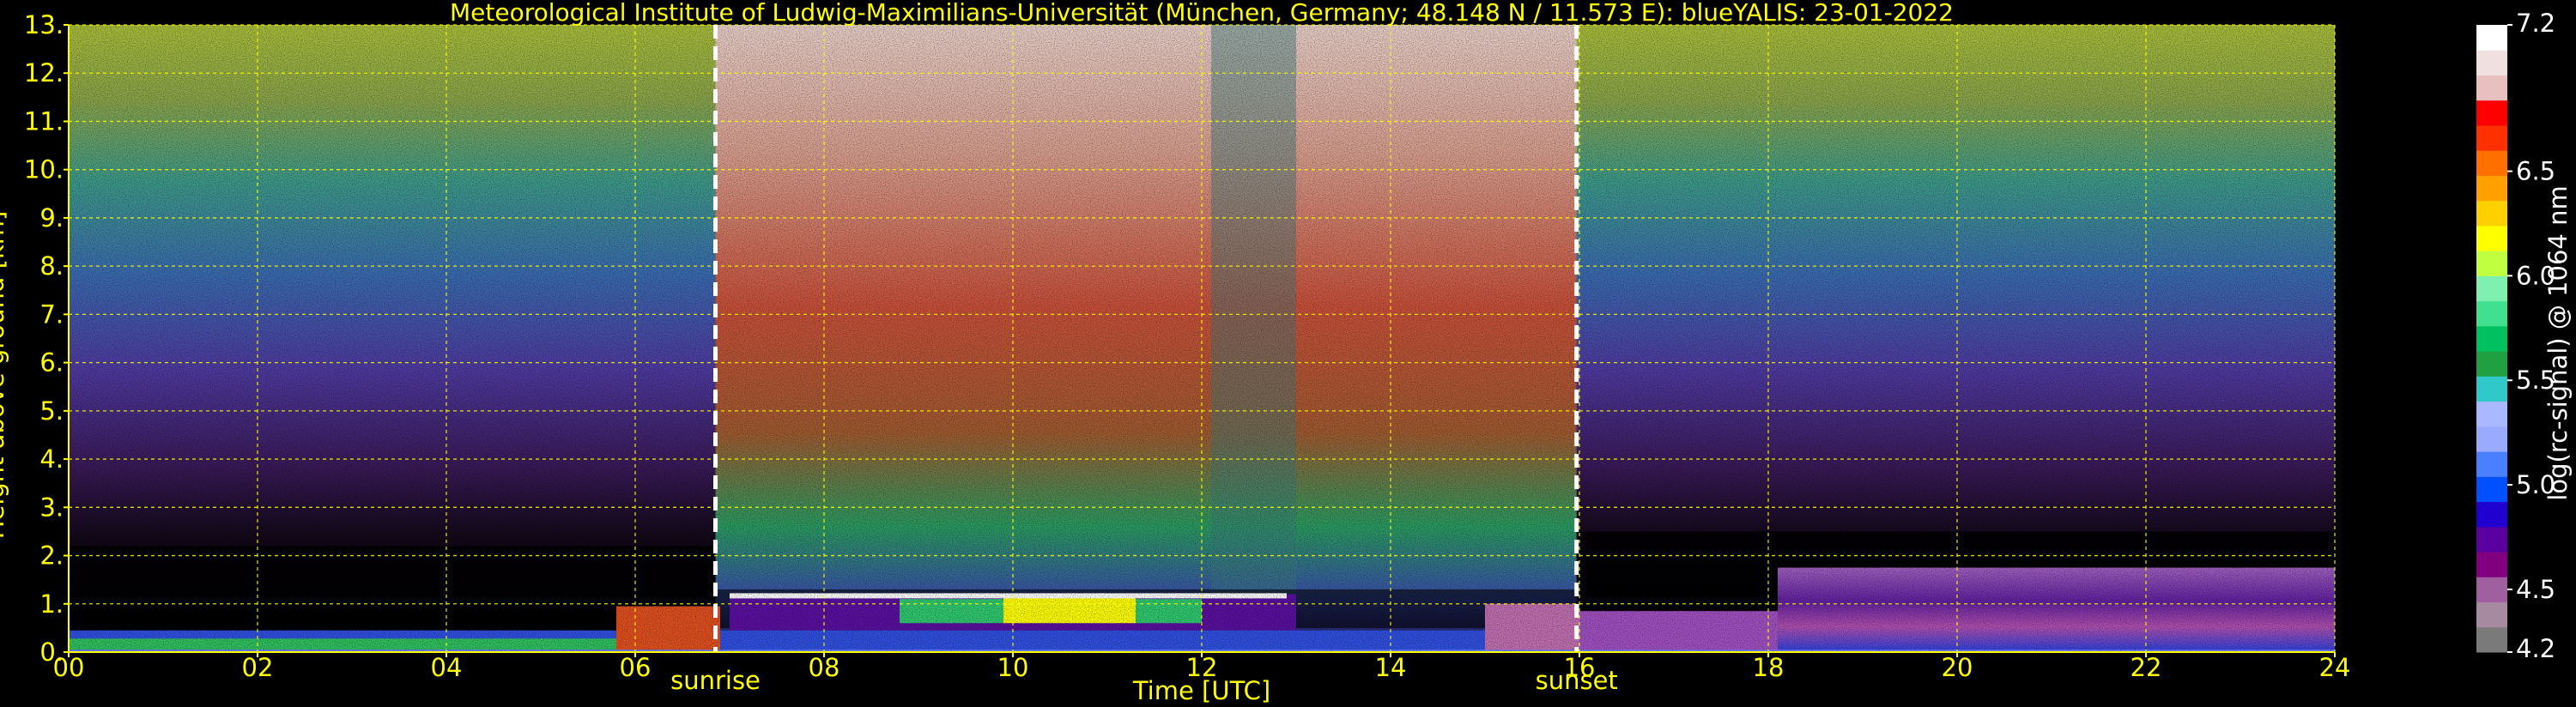  What do you see at coordinates (1957, 667) in the screenshot?
I see `x-tick-label: 20` at bounding box center [1957, 667].